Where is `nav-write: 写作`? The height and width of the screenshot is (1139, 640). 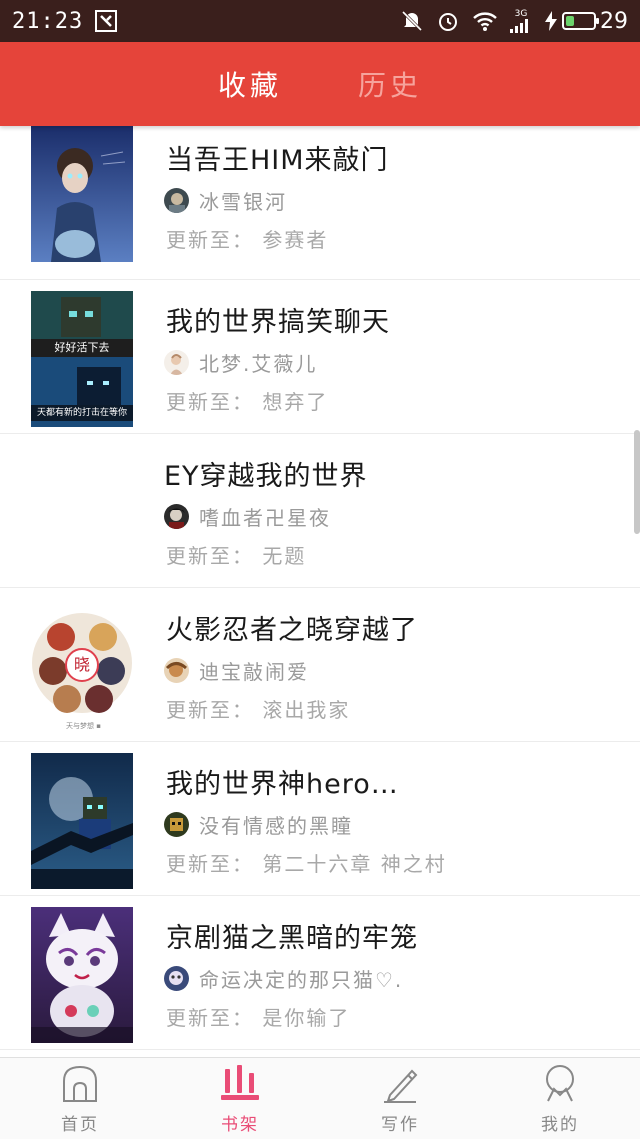 nav-write: 写作 is located at coordinates (400, 1098).